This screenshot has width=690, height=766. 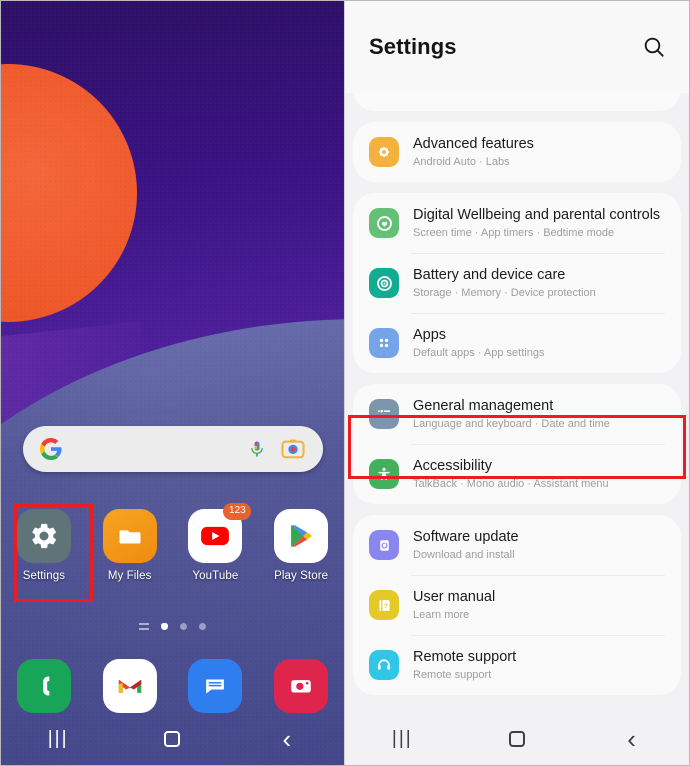 I want to click on list-item-subtitle: TalkBack · Mono audio · Assistant menu, so click(x=511, y=483).